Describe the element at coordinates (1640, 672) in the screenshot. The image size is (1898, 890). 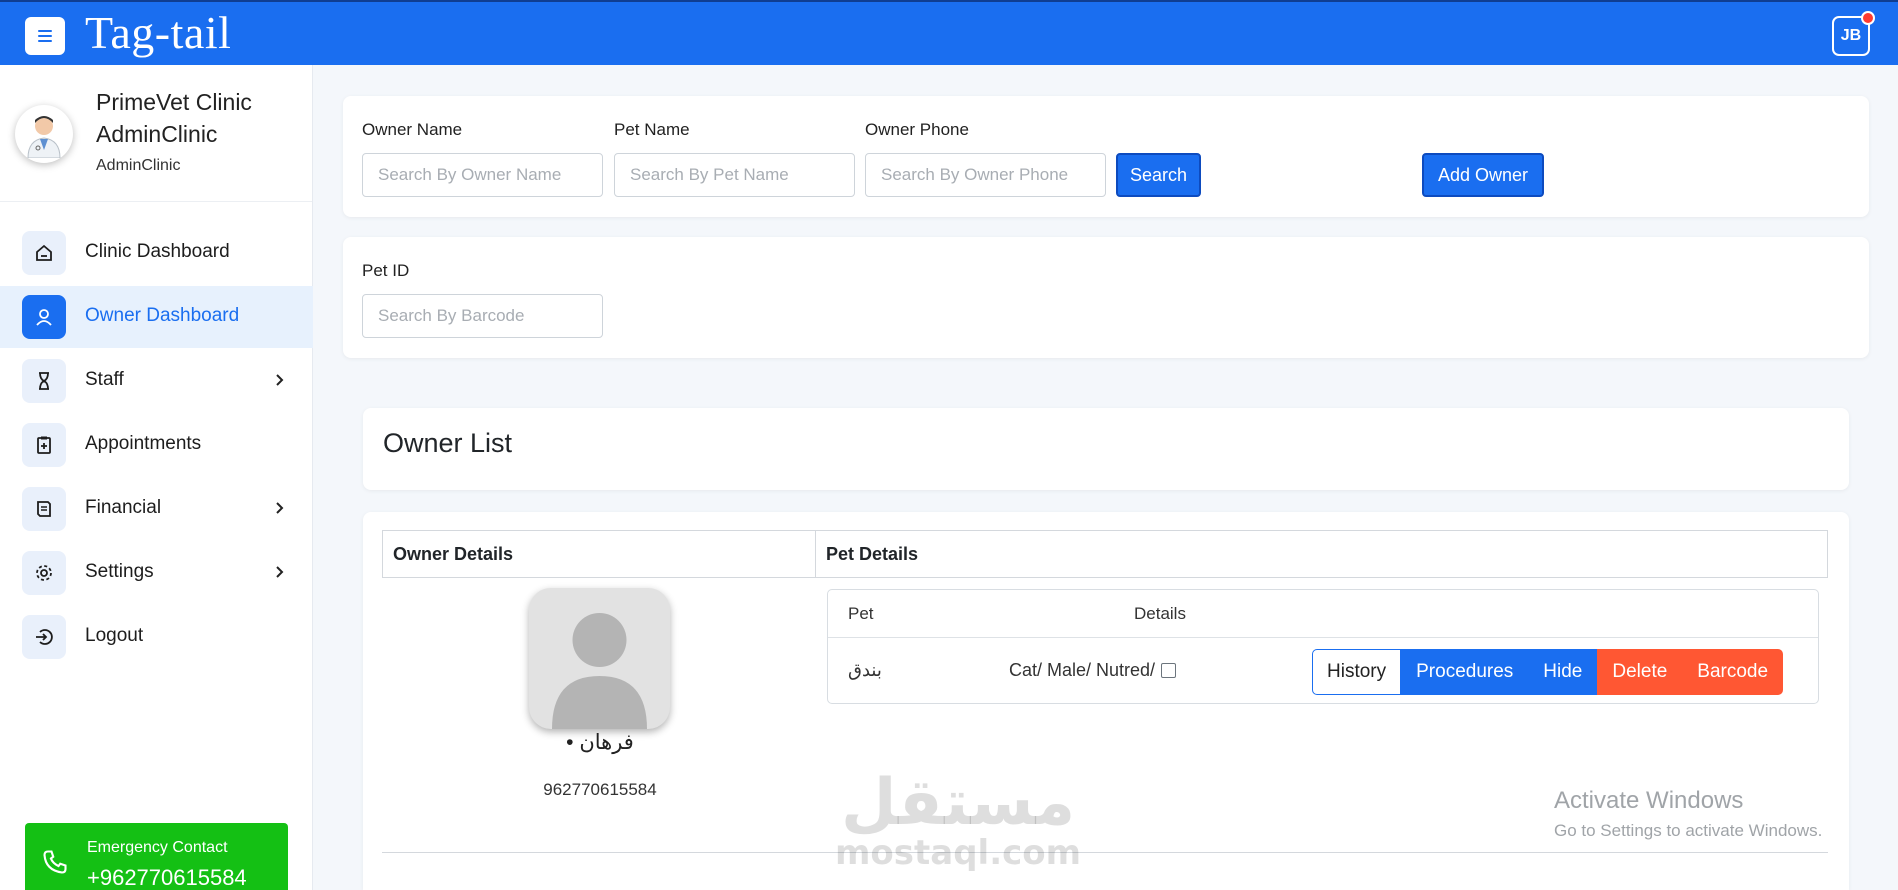
I see `delete-button: Delete` at that location.